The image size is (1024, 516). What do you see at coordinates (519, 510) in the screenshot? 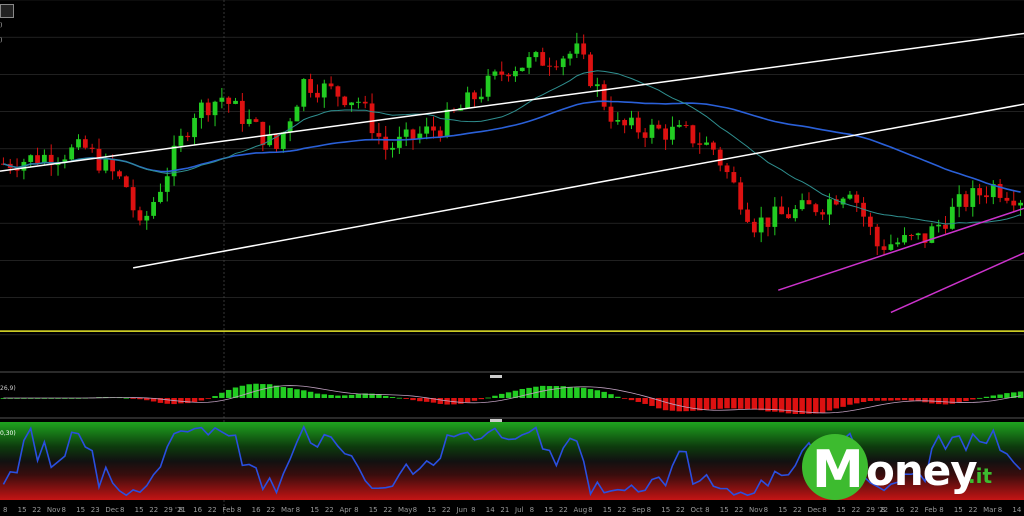
I see `x-axis-tick-label: Jul` at bounding box center [519, 510].